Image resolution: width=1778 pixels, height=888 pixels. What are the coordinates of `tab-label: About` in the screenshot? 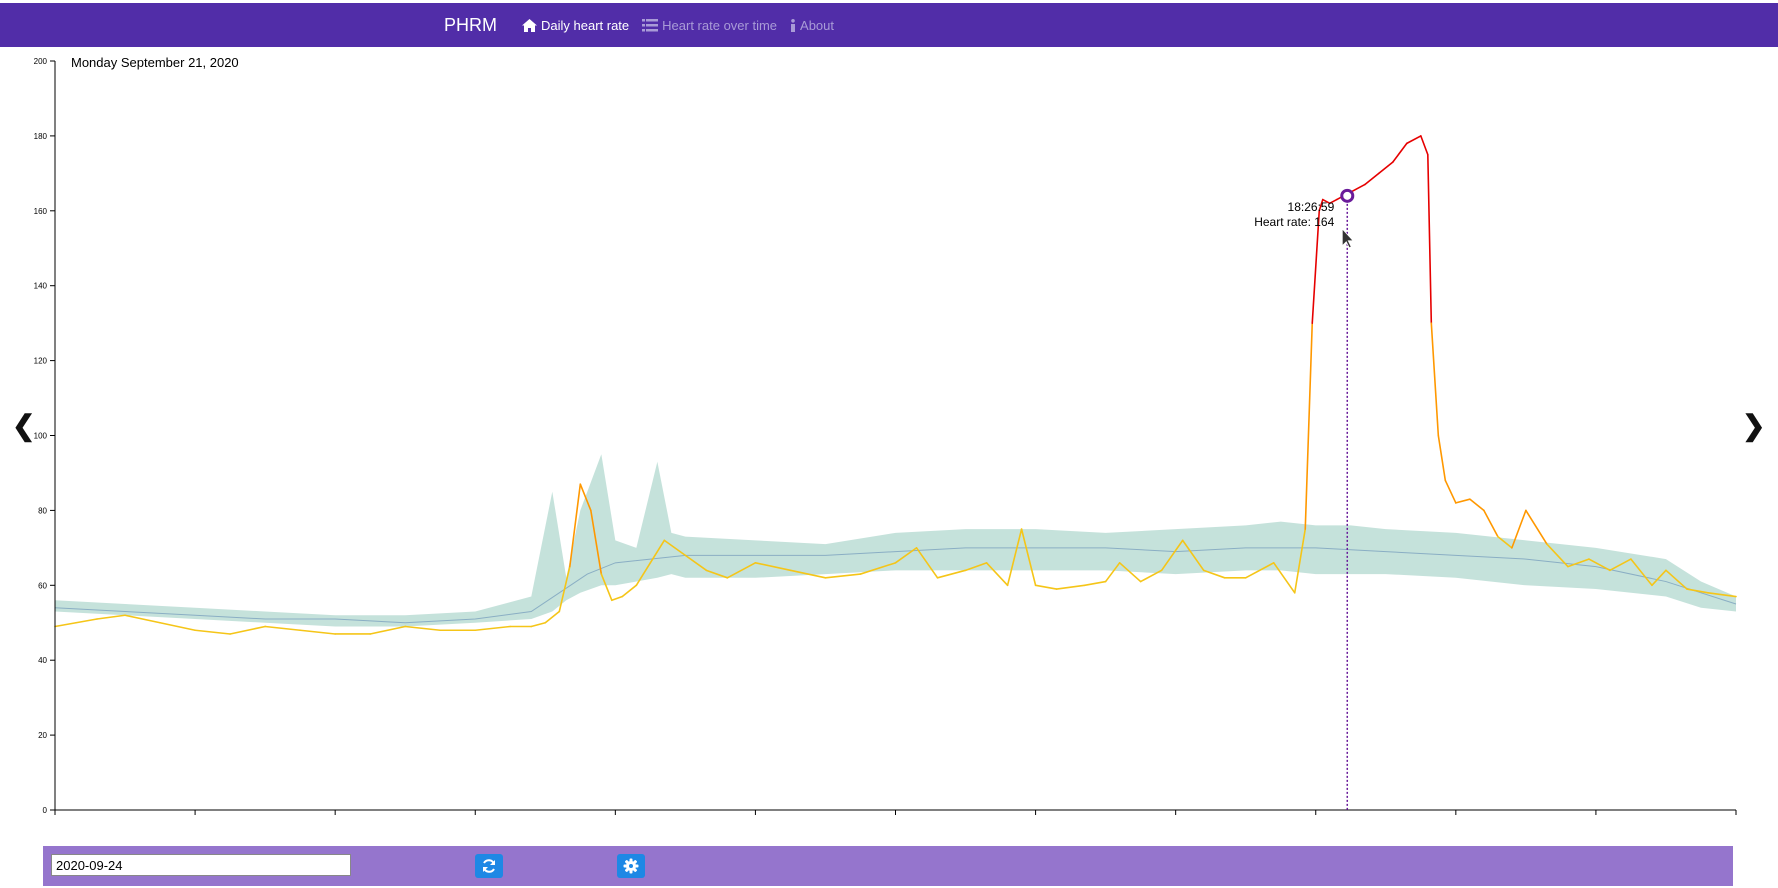 It's located at (817, 25).